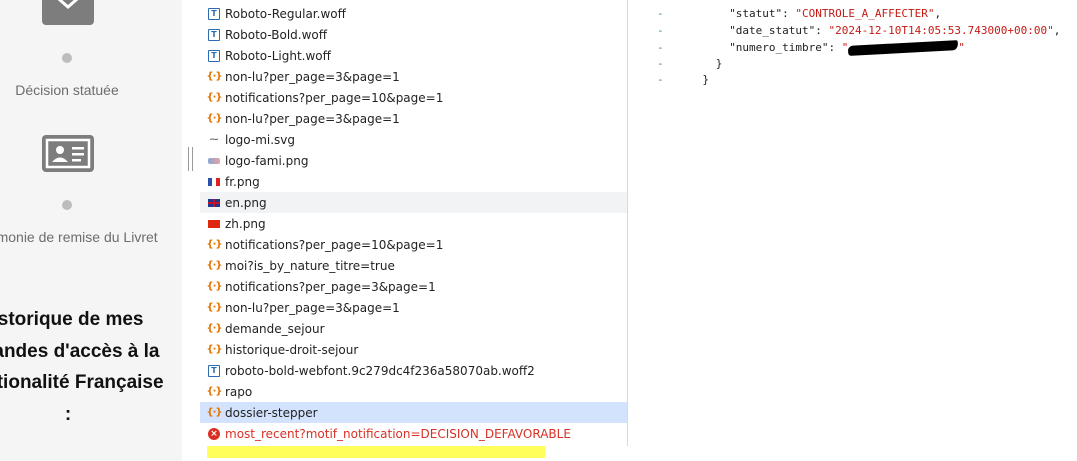  What do you see at coordinates (271, 412) in the screenshot?
I see `request-name: dossier-stepper` at bounding box center [271, 412].